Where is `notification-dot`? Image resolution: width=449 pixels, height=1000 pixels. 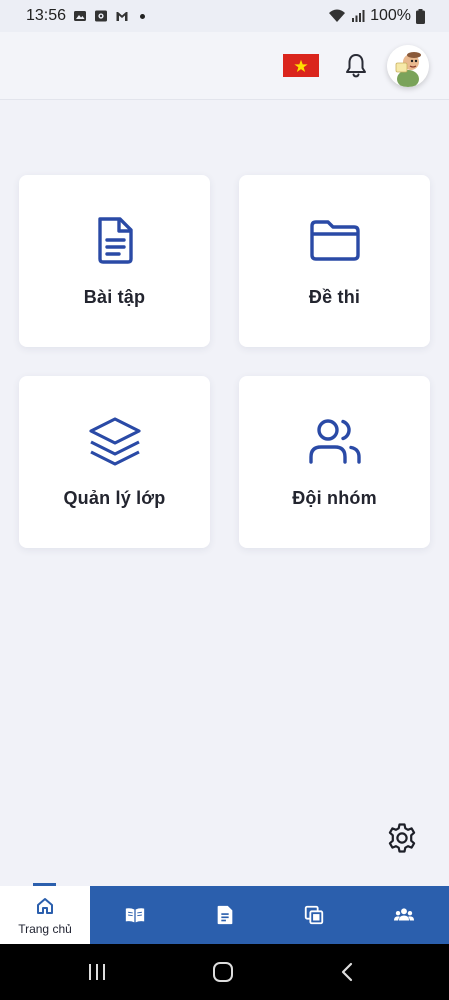
notification-dot is located at coordinates (143, 16).